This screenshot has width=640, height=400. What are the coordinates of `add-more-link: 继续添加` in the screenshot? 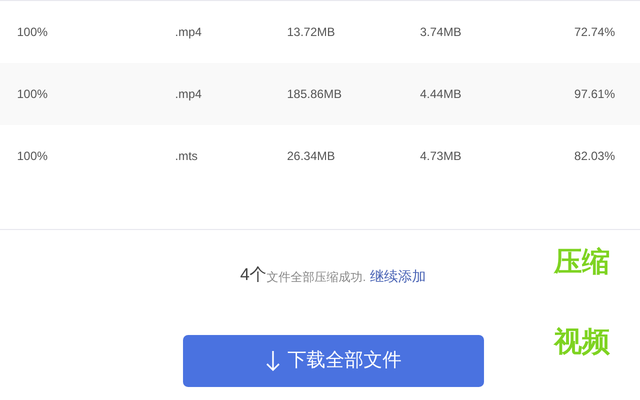 It's located at (398, 276).